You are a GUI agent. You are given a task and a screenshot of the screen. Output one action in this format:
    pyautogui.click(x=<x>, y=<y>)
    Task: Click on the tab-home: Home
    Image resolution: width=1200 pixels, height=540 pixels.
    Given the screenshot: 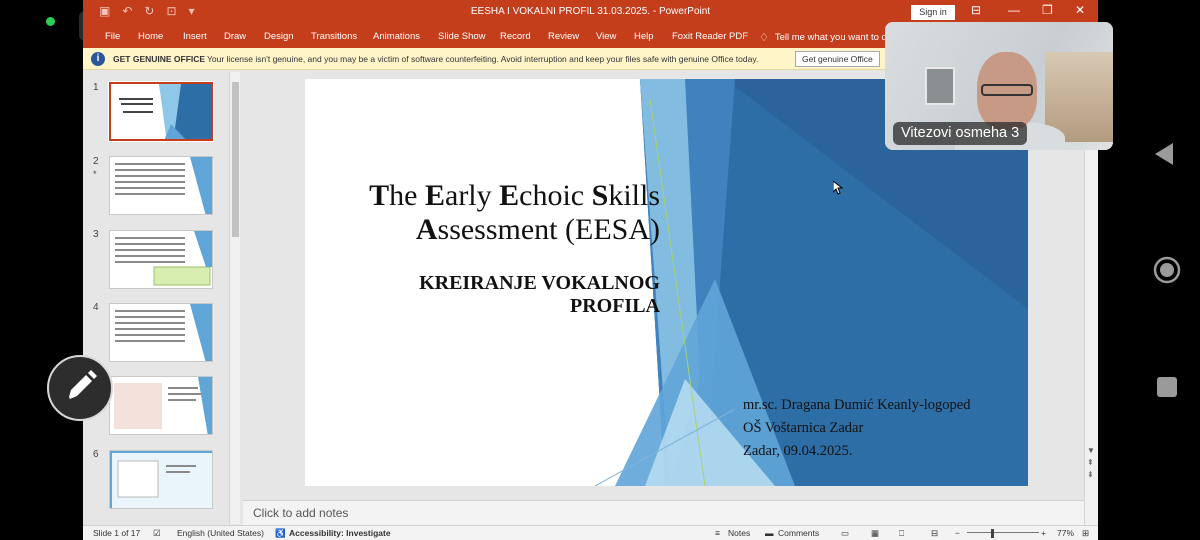 What is the action you would take?
    pyautogui.click(x=150, y=36)
    